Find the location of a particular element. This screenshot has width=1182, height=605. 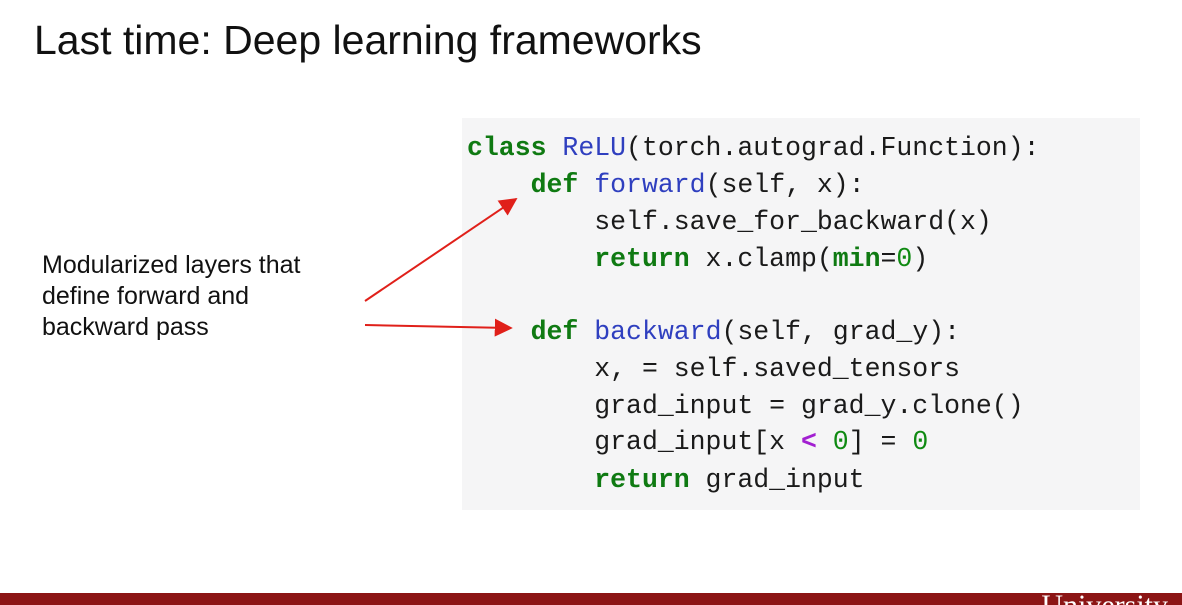

arrows-layer is located at coordinates (441, 267).